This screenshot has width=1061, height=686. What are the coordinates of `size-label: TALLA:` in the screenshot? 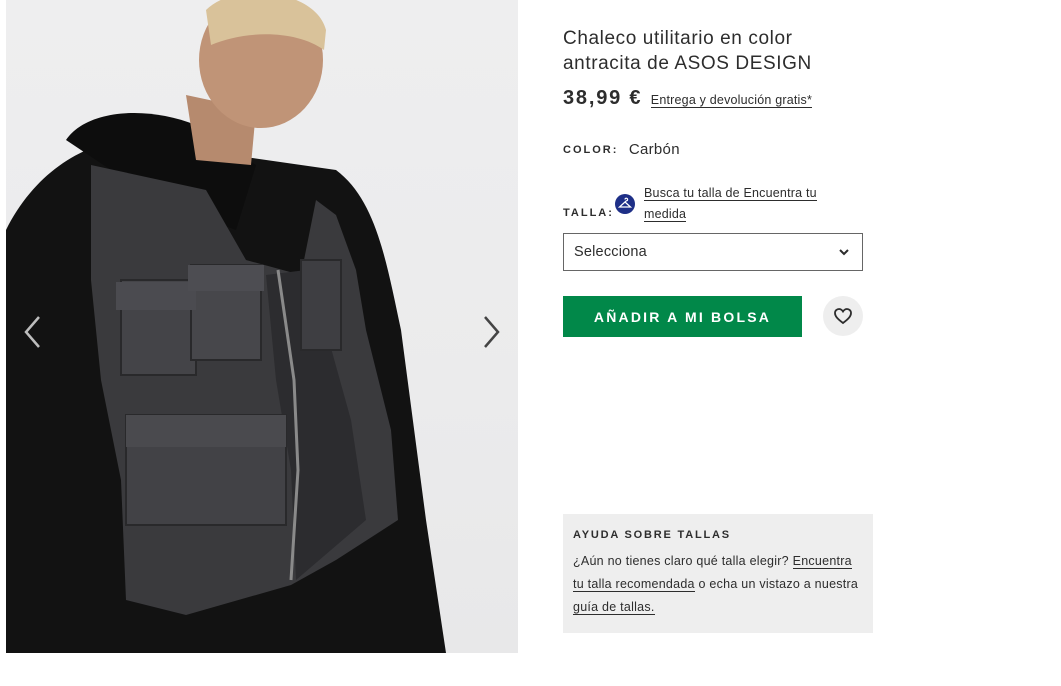 It's located at (588, 213).